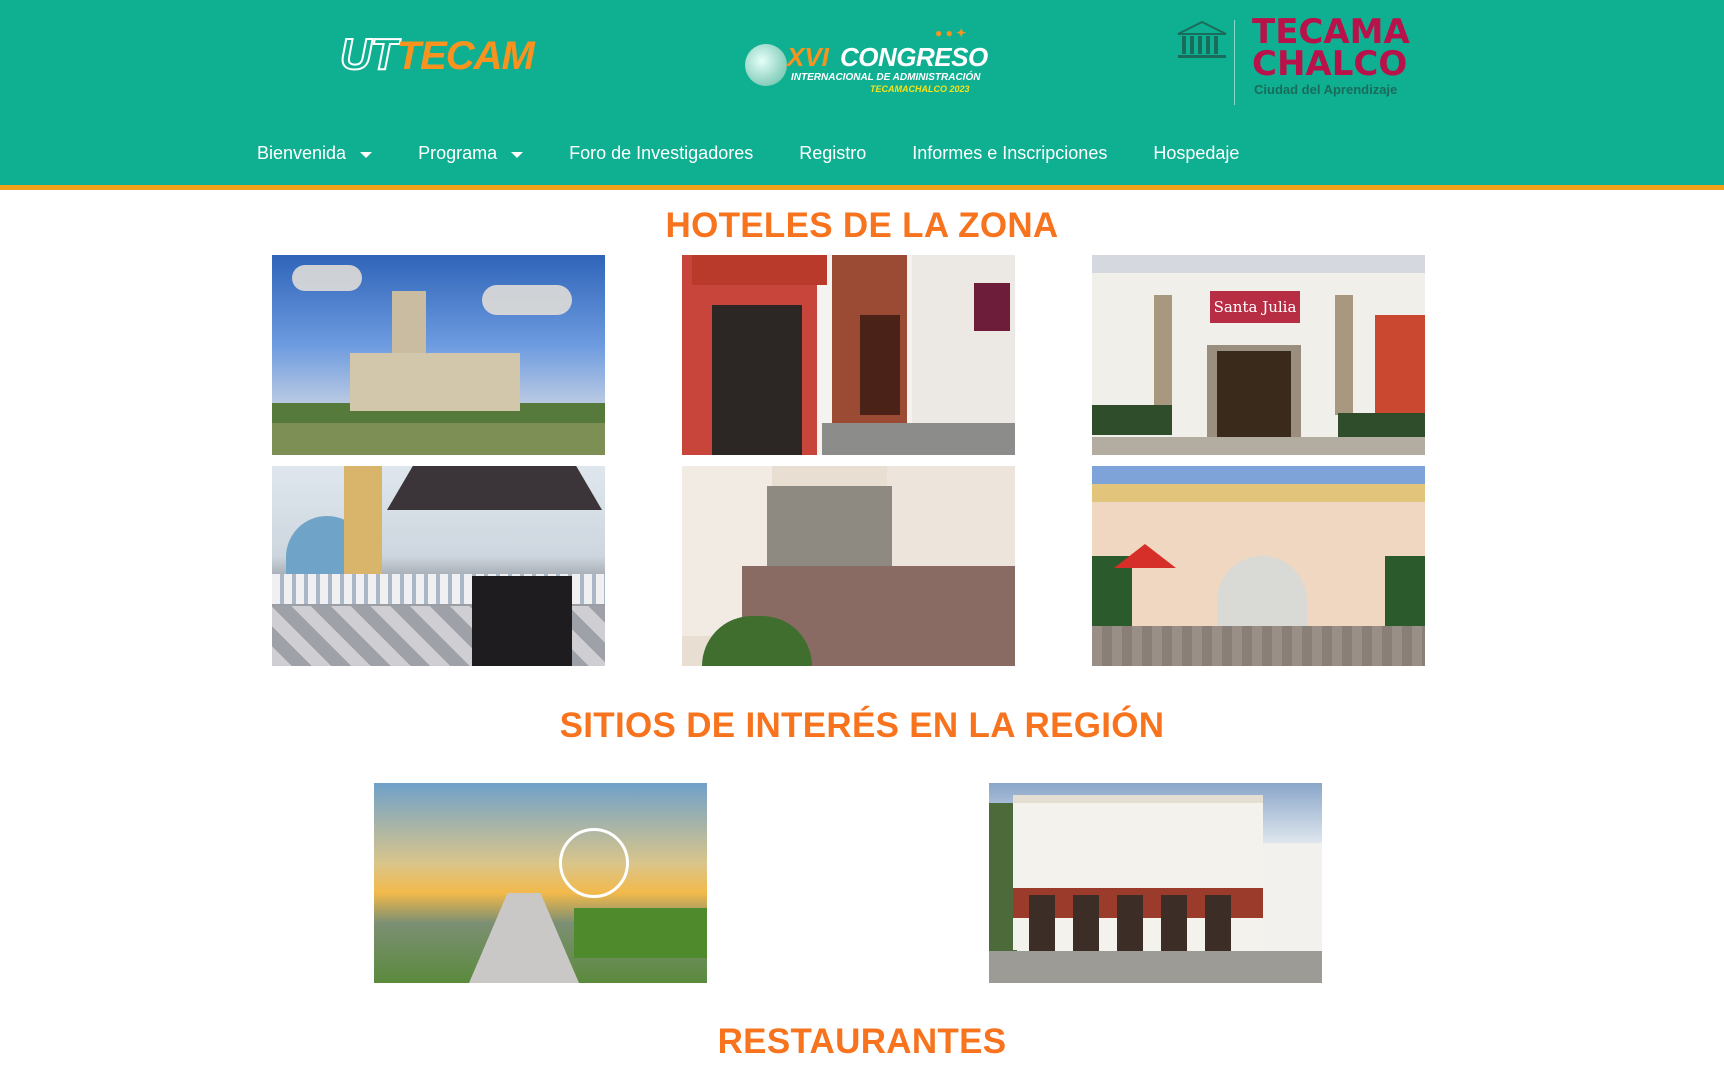 This screenshot has height=1080, width=1724. Describe the element at coordinates (759, 270) in the screenshot. I see `facade-roof` at that location.